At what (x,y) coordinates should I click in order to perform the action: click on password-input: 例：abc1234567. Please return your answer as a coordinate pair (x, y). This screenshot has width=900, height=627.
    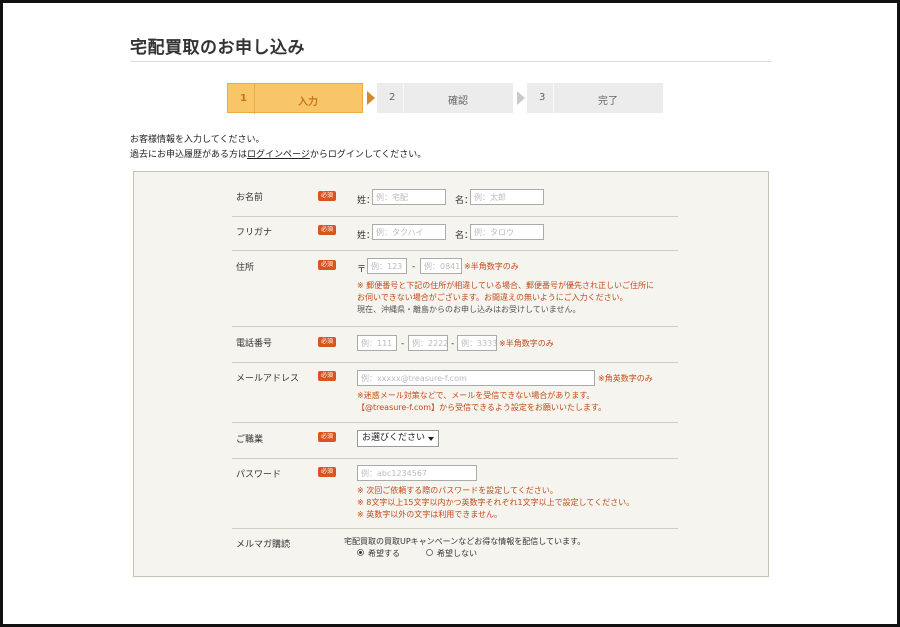
    Looking at the image, I should click on (417, 473).